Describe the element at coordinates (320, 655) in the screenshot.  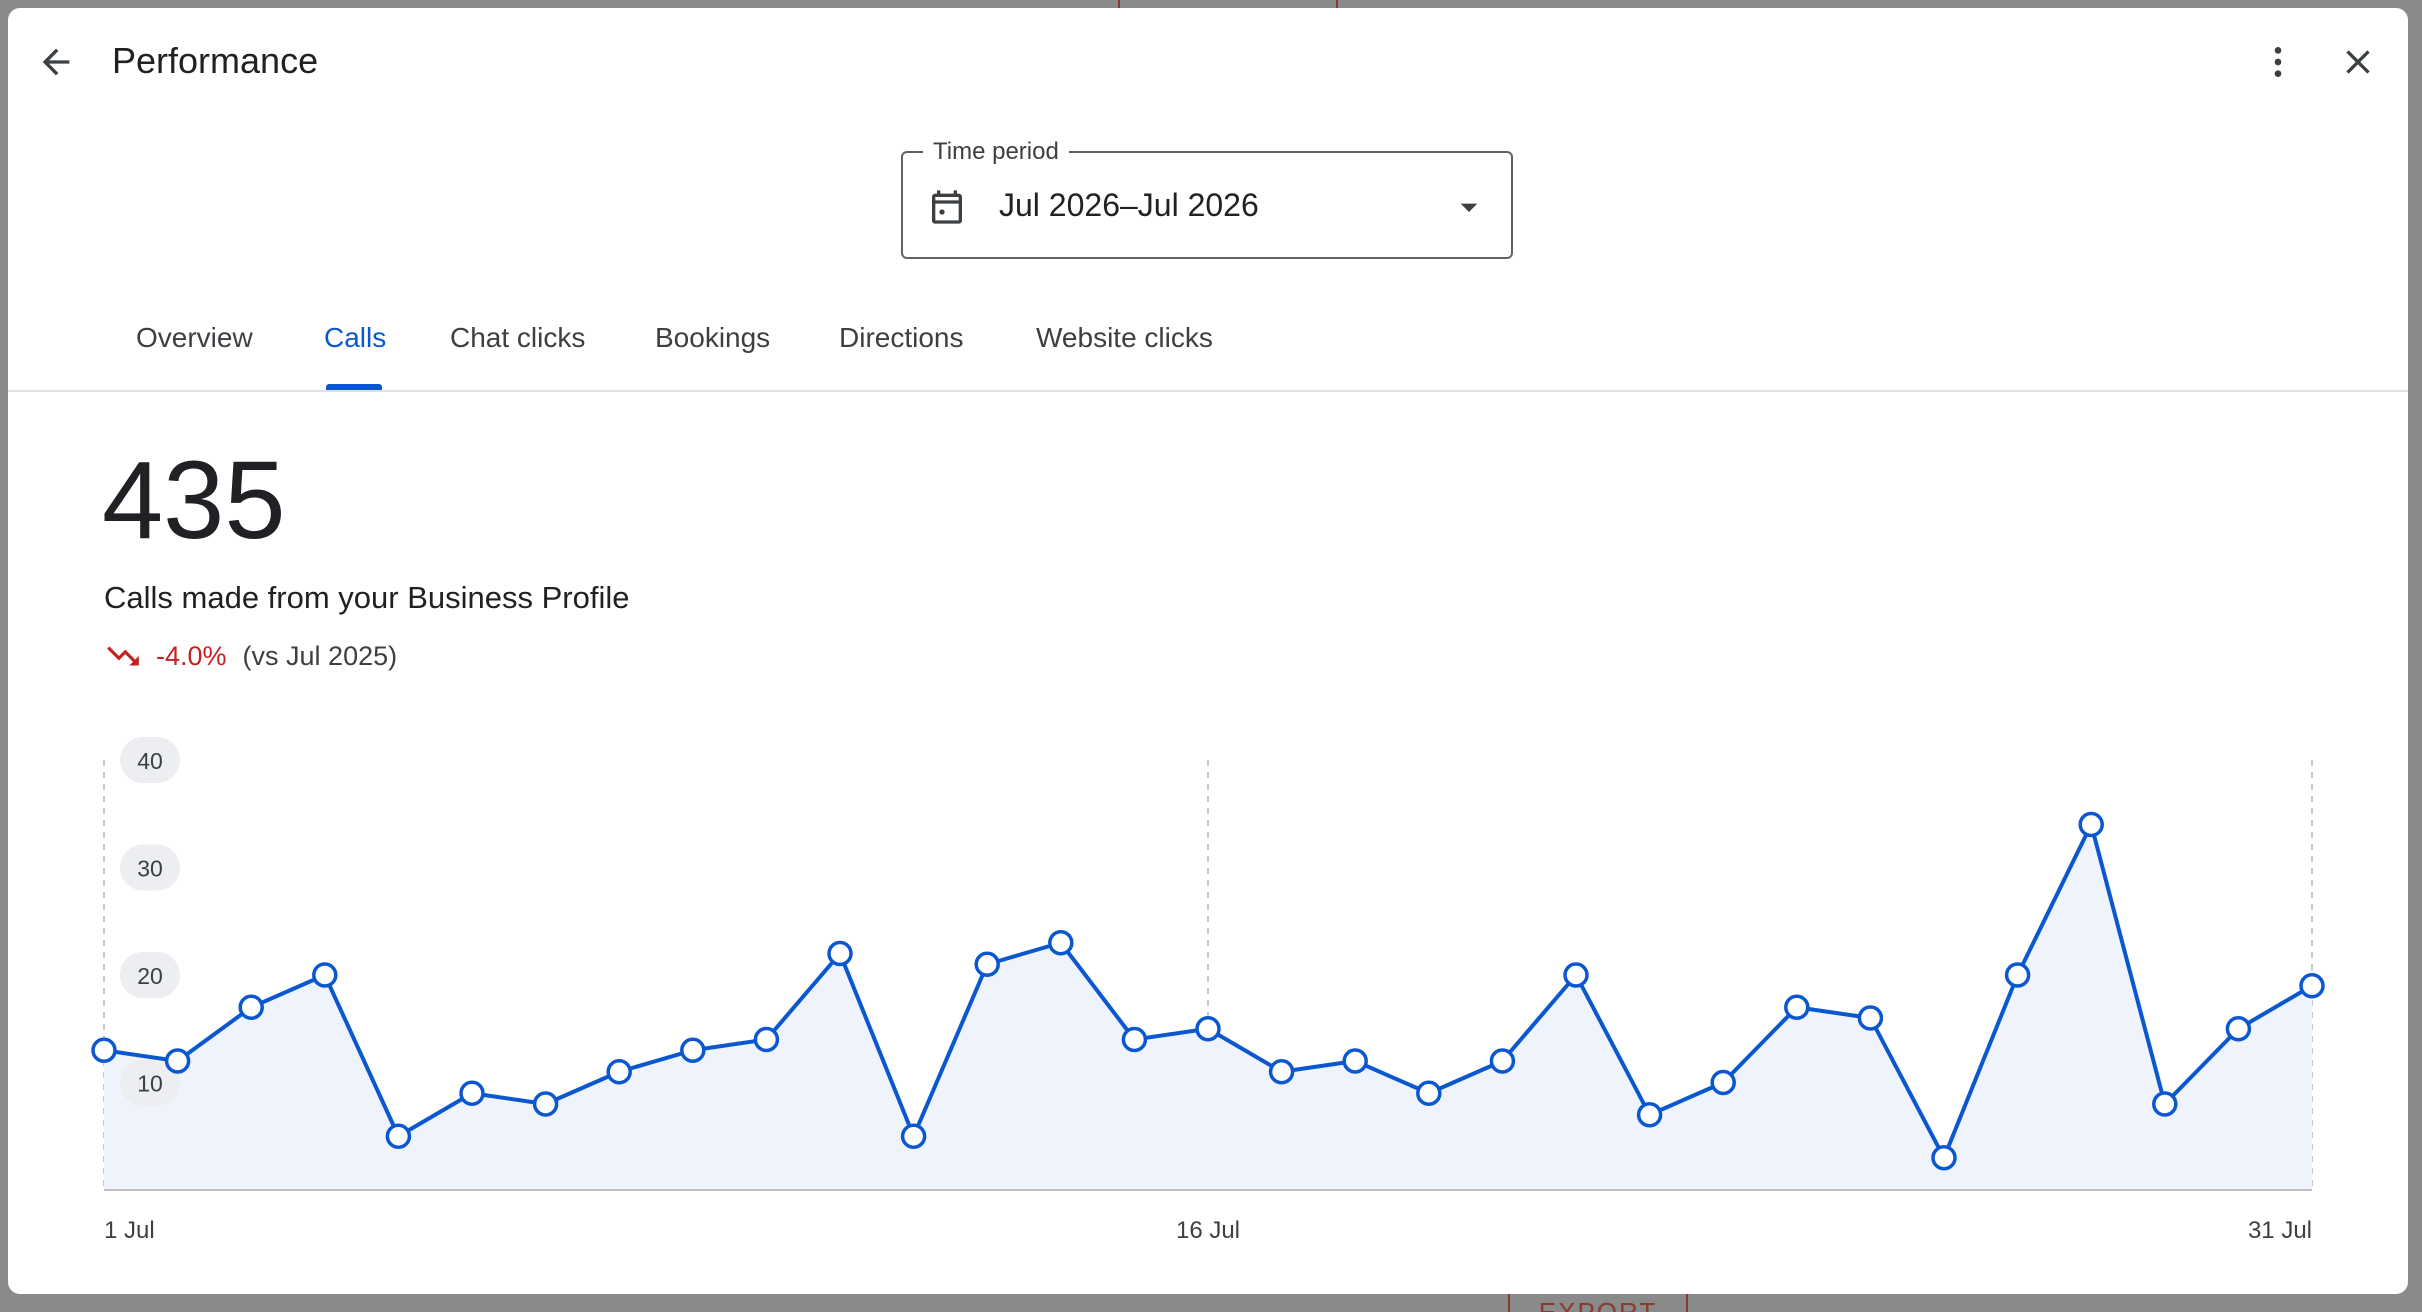
I see `change-comparison: (vs Jul 2025)` at that location.